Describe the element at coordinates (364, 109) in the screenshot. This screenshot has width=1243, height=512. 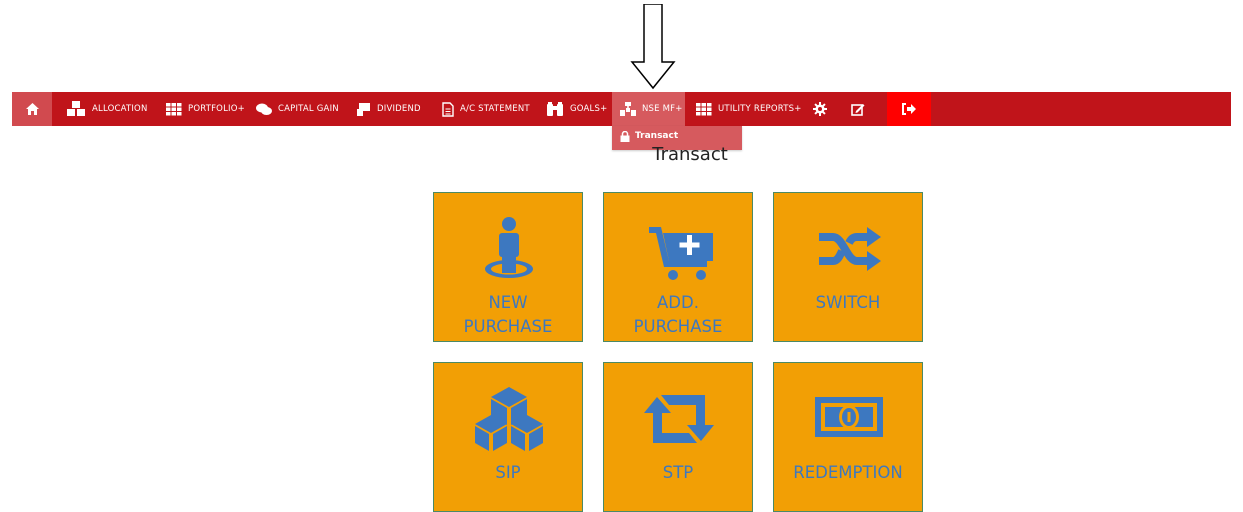
I see `money-hand-icon` at that location.